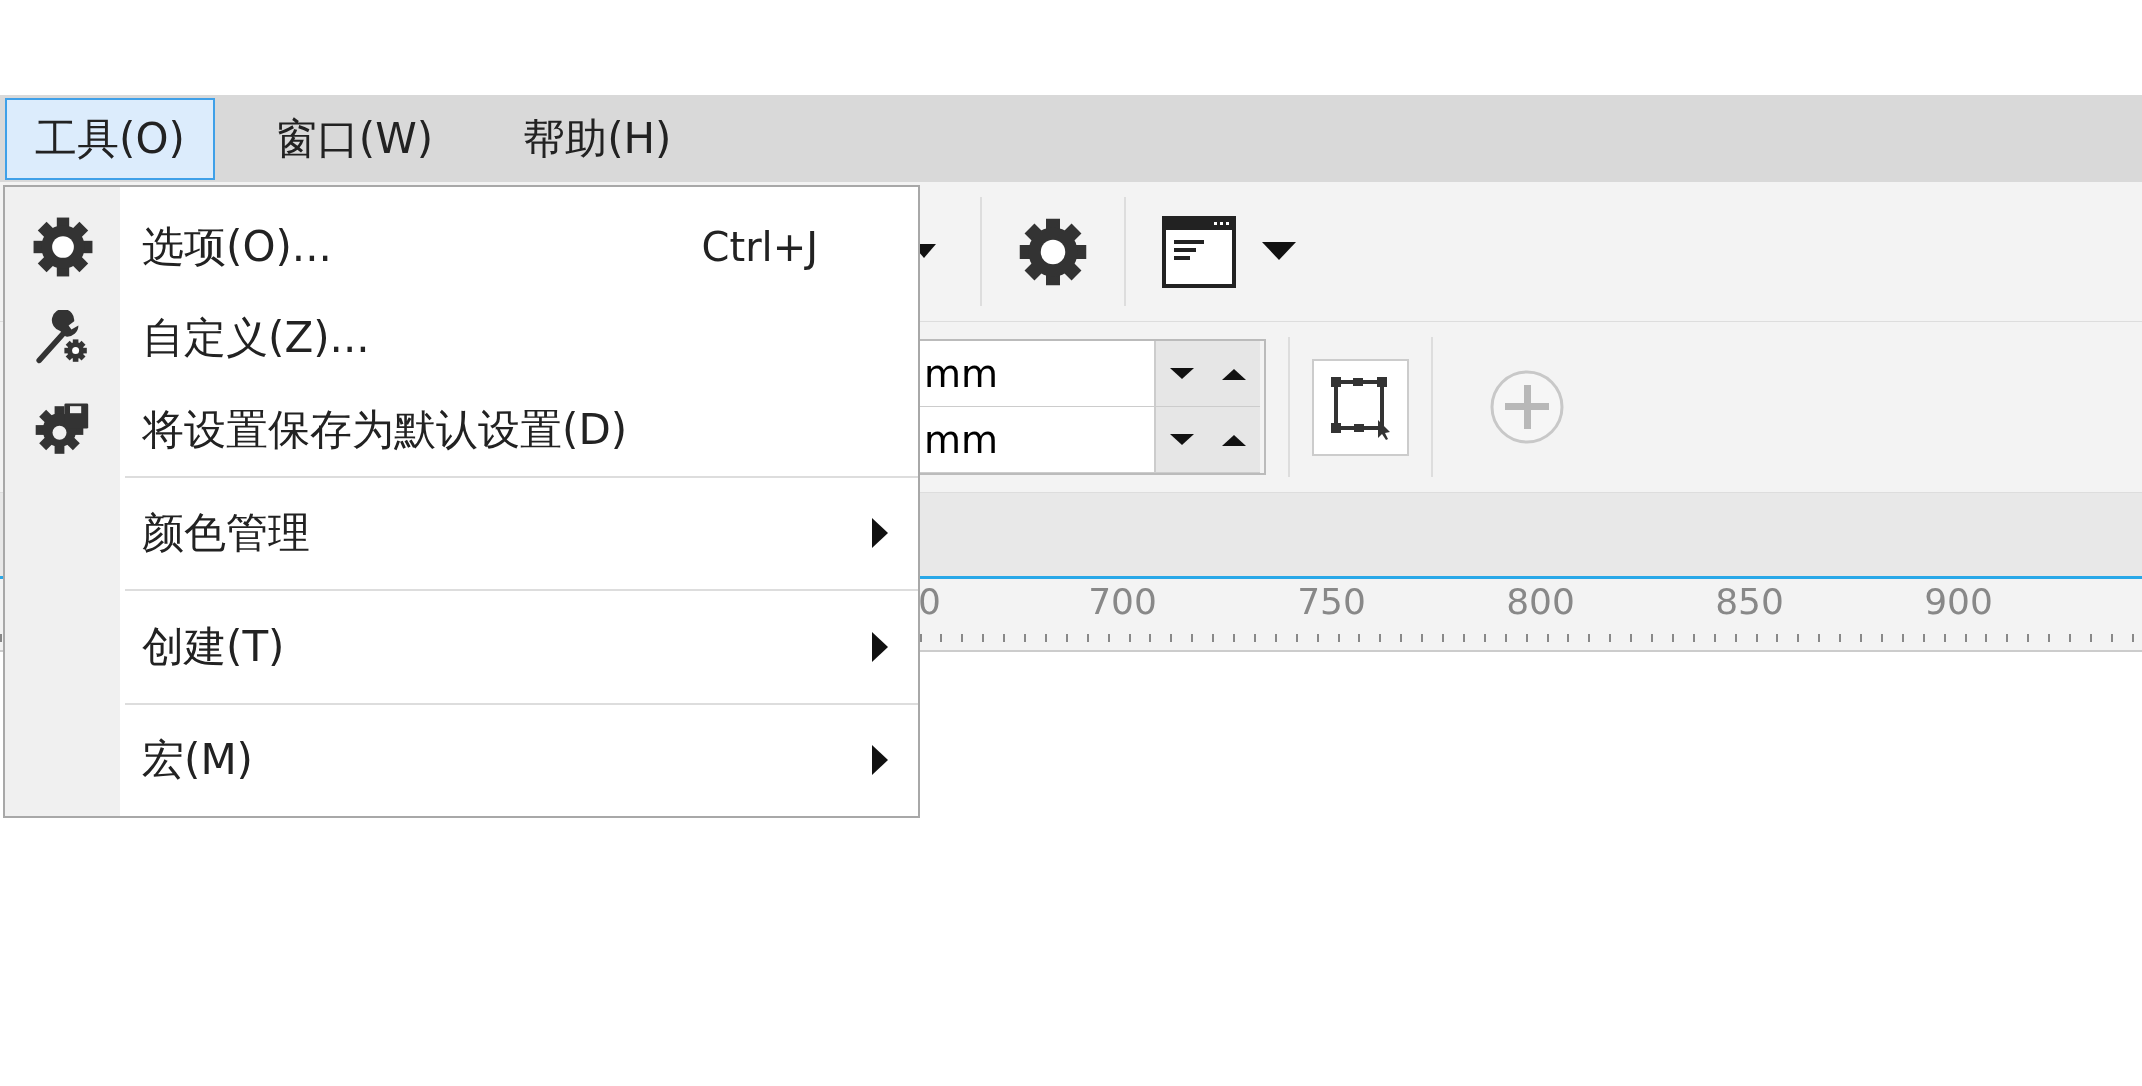 Image resolution: width=2142 pixels, height=1086 pixels. Describe the element at coordinates (1958, 602) in the screenshot. I see `ruler-label: 900` at that location.